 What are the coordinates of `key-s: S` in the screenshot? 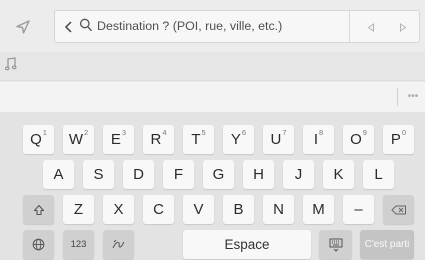 It's located at (98, 174).